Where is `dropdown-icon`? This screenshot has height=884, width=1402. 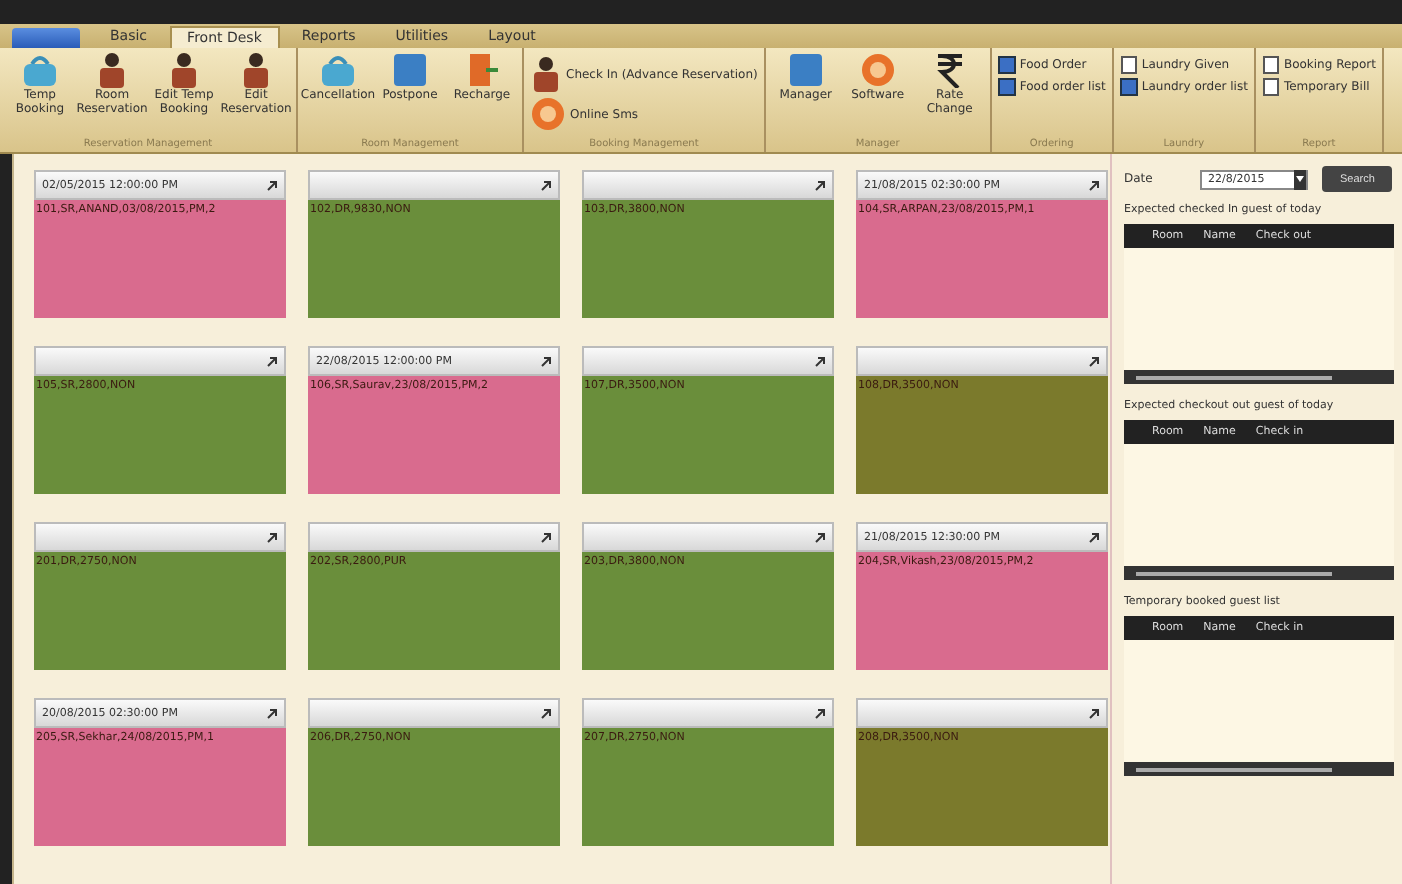 dropdown-icon is located at coordinates (1300, 179).